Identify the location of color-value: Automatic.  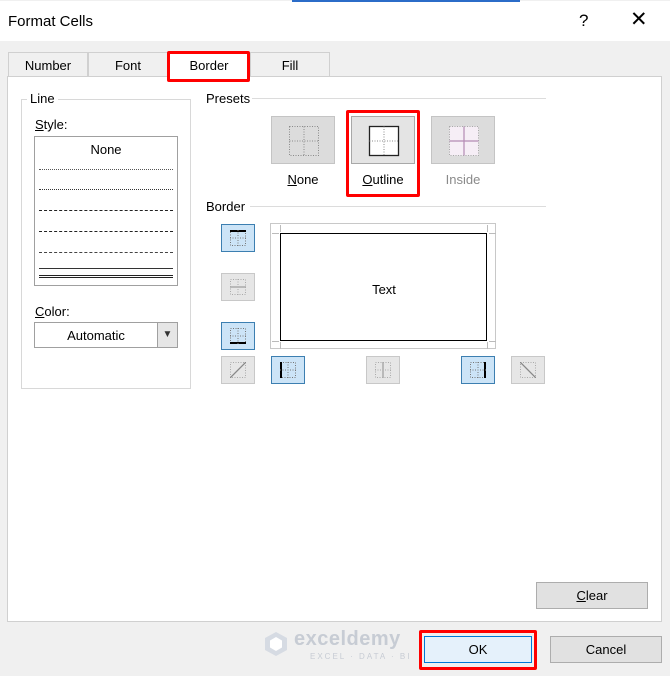
(96, 335).